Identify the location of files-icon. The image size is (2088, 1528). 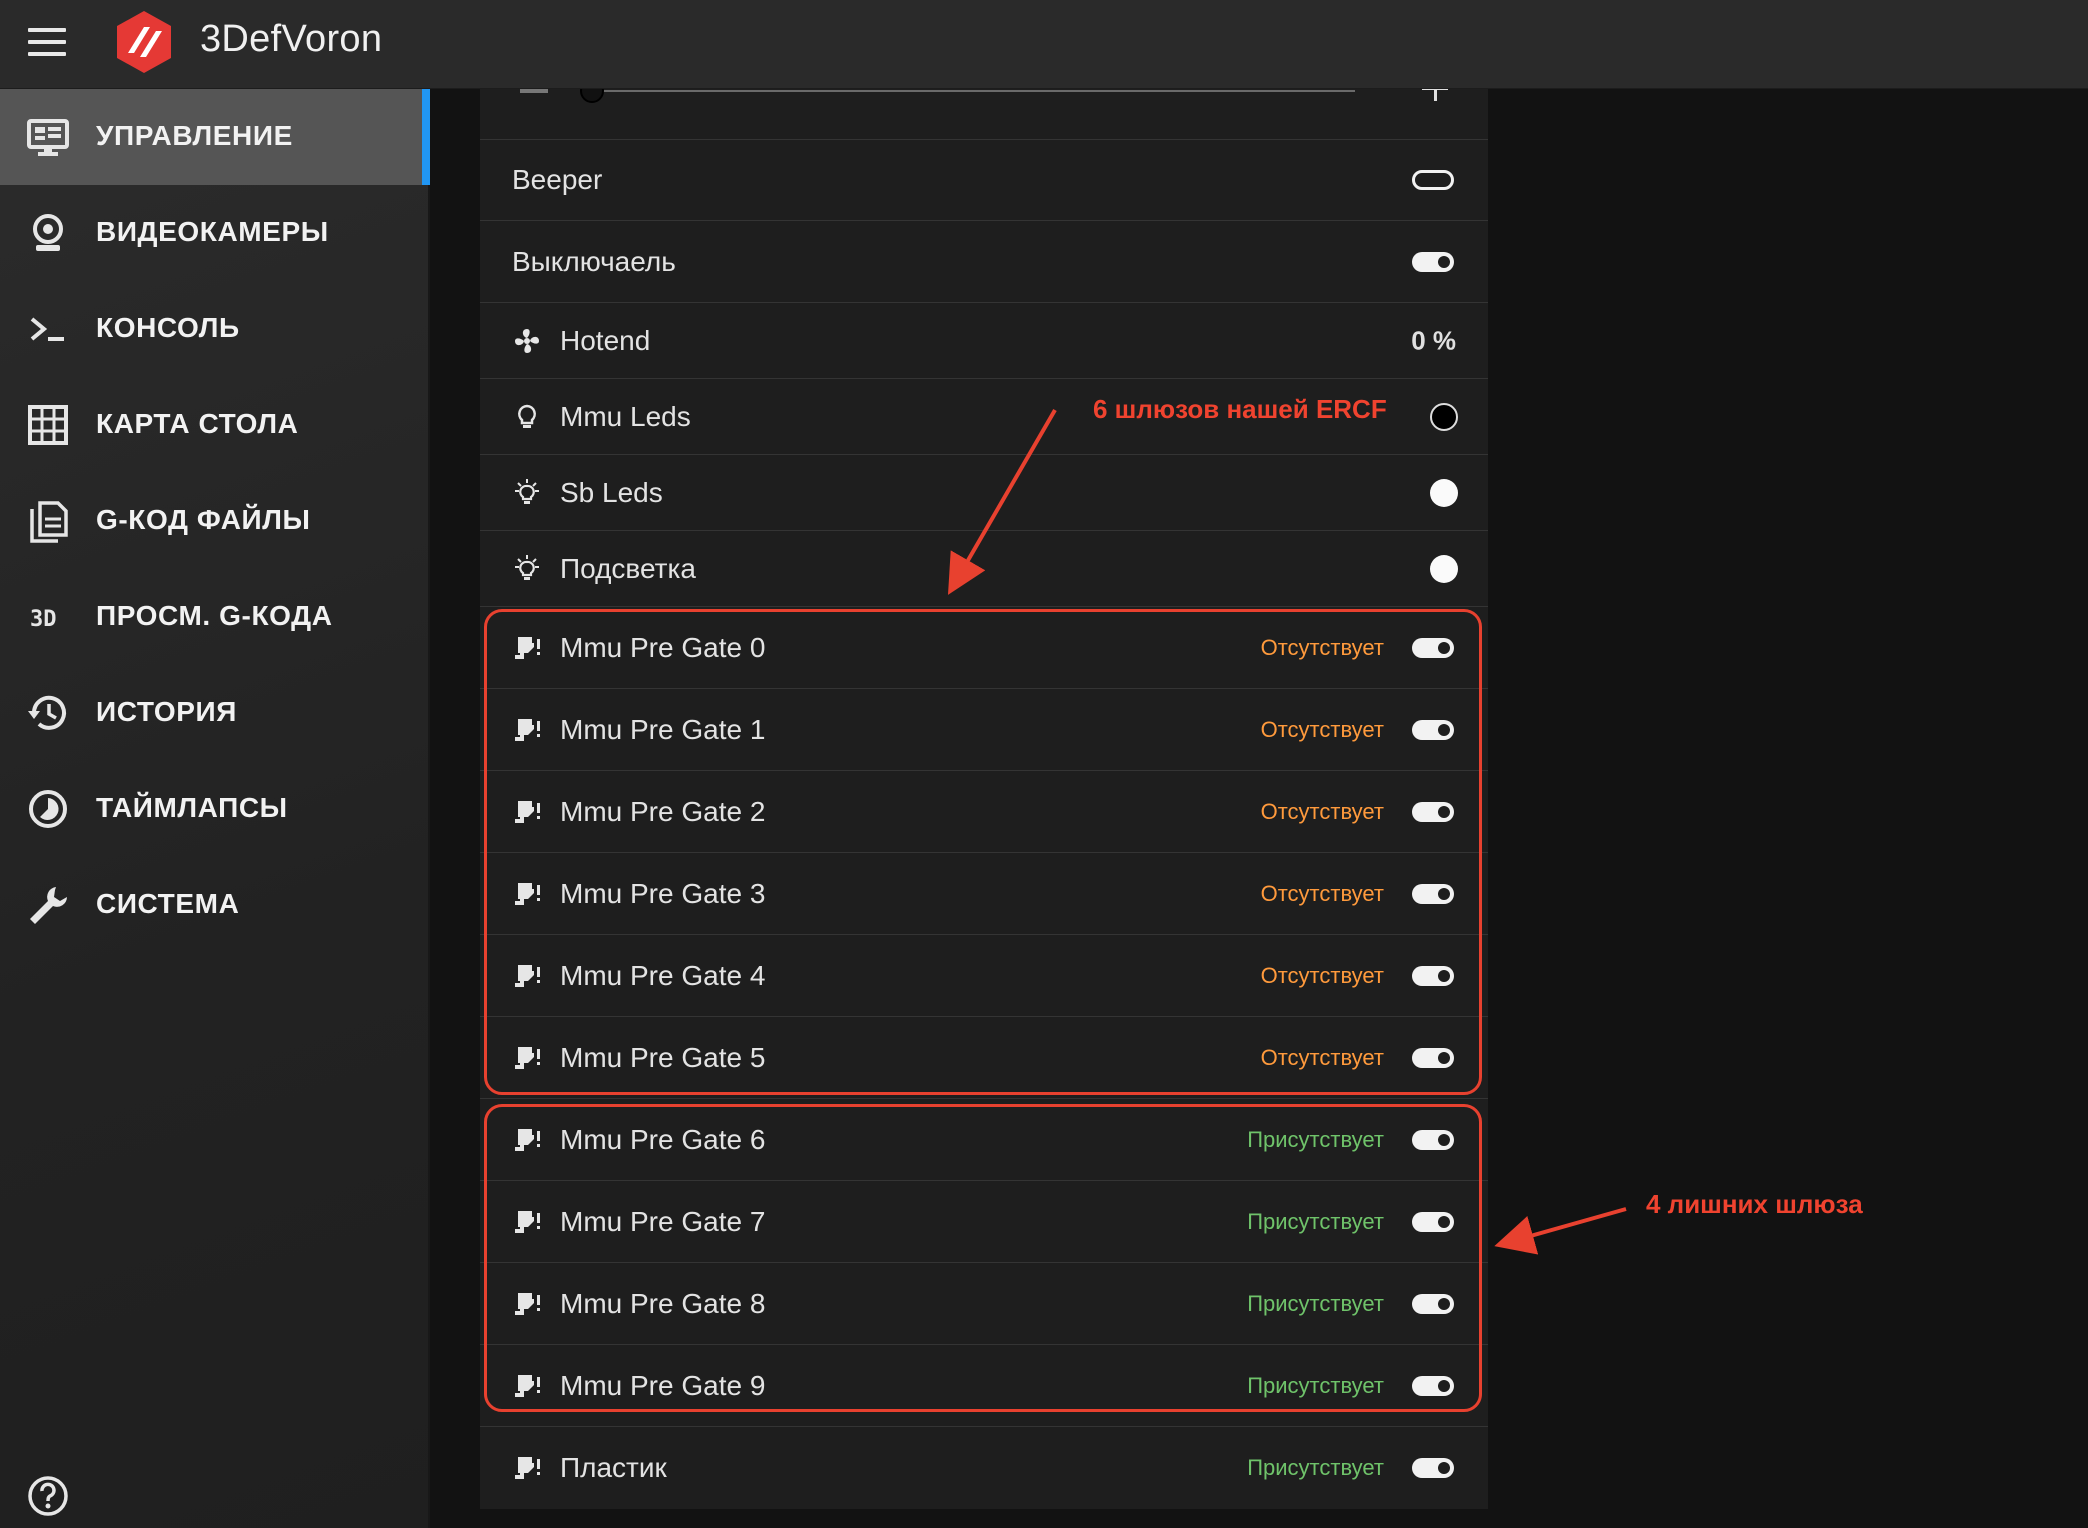
(48, 521).